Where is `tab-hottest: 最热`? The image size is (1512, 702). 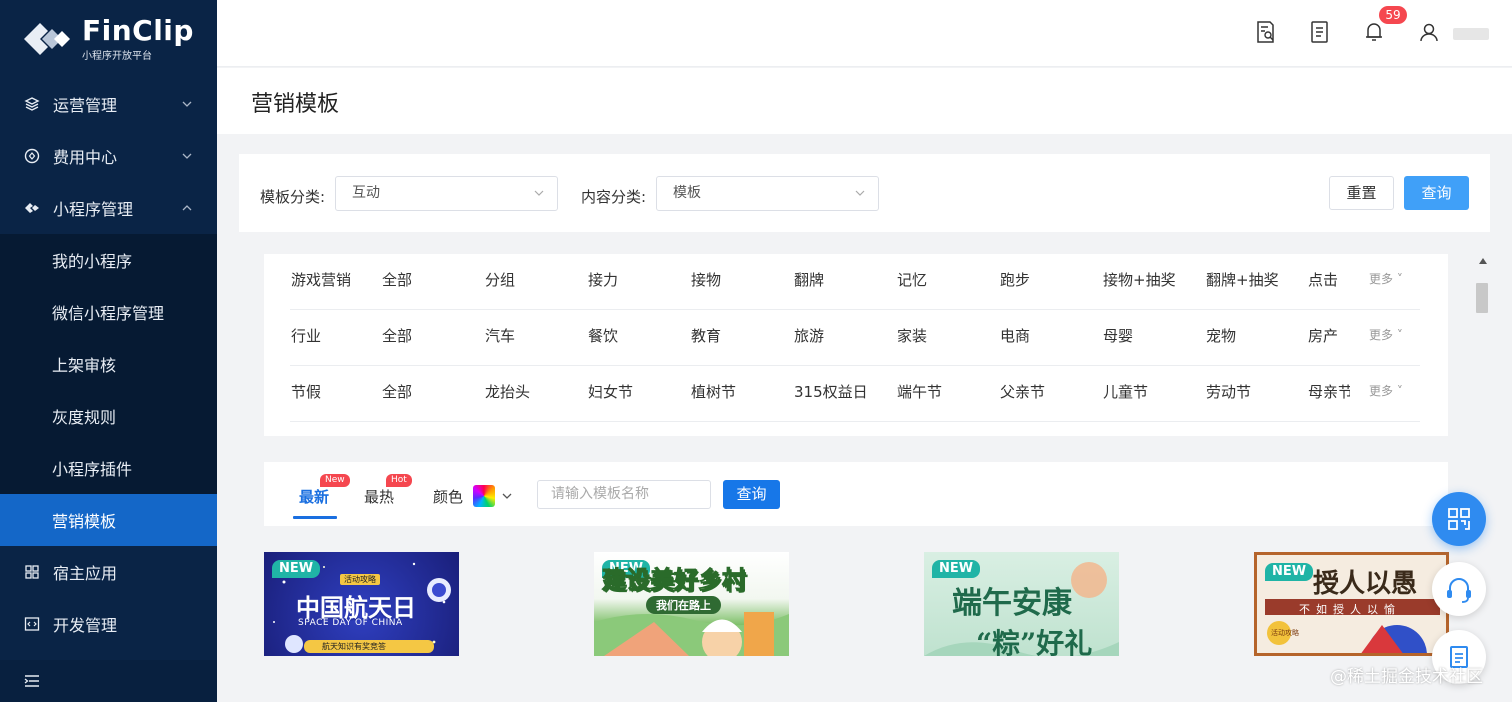
tab-hottest: 最热 is located at coordinates (379, 496).